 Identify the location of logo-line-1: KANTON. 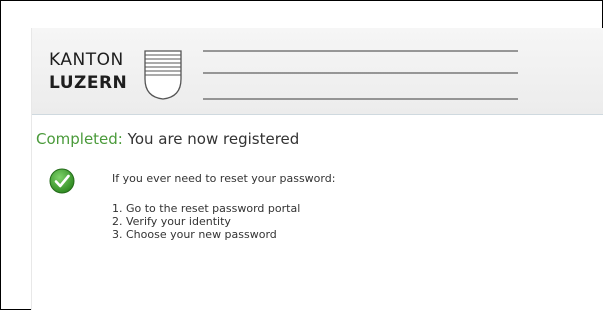
(86, 60).